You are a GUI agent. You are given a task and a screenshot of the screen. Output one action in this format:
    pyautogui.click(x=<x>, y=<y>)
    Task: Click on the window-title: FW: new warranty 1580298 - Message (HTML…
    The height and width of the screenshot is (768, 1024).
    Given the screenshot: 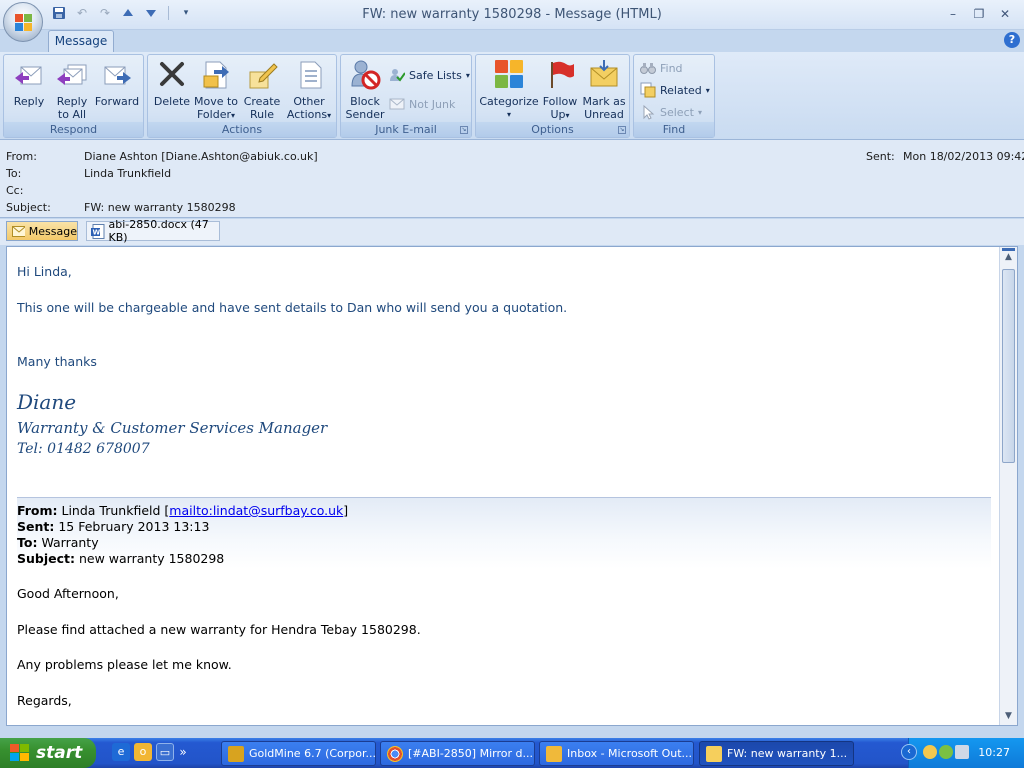 What is the action you would take?
    pyautogui.click(x=512, y=14)
    